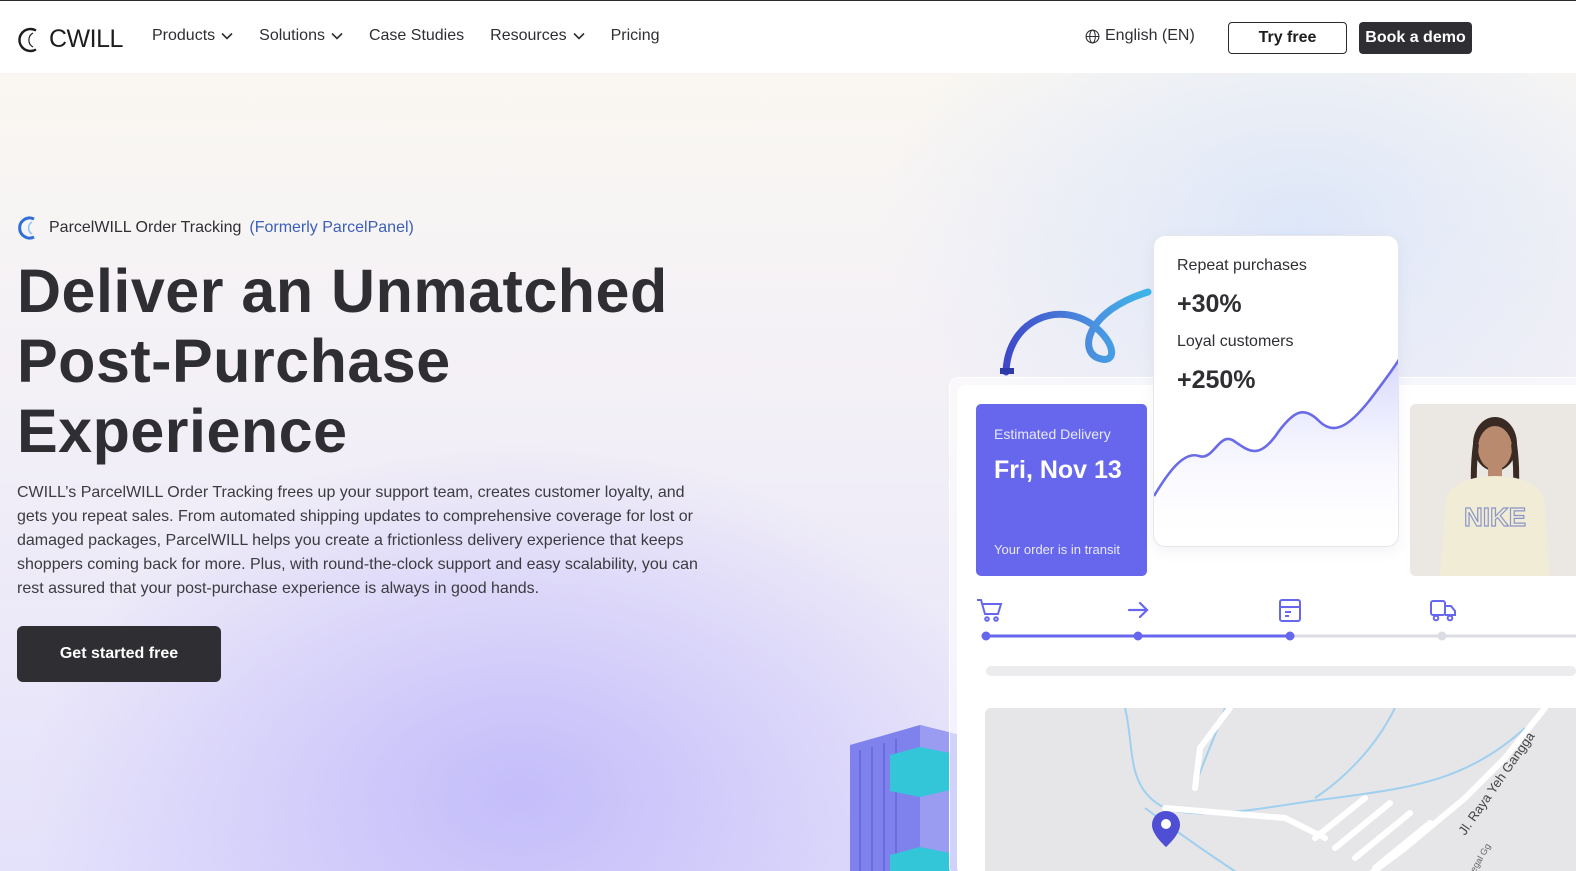  Describe the element at coordinates (1235, 341) in the screenshot. I see `loyal-customers-label: Loyal customers` at that location.